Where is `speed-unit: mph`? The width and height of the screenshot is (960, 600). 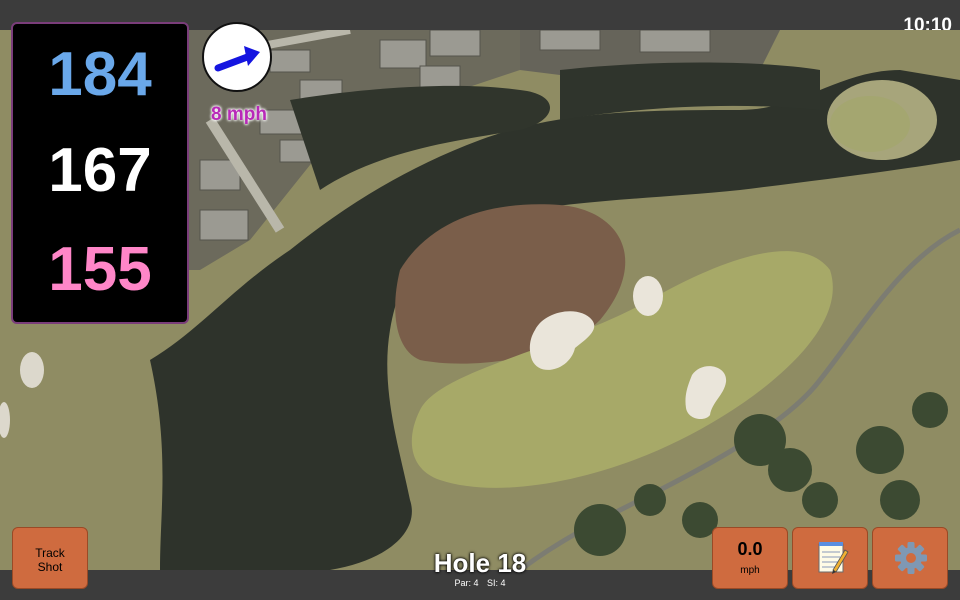
speed-unit: mph is located at coordinates (750, 570).